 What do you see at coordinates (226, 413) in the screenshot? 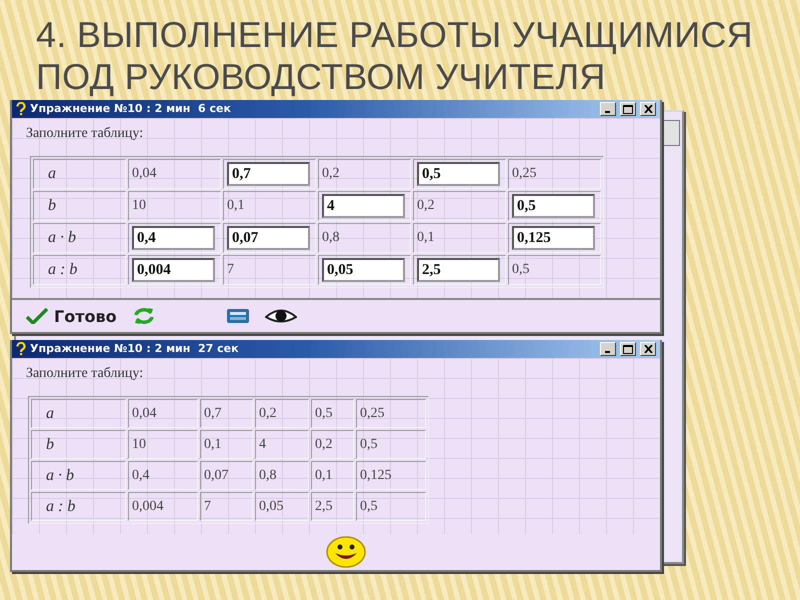
I see `table-cell: 0,7` at bounding box center [226, 413].